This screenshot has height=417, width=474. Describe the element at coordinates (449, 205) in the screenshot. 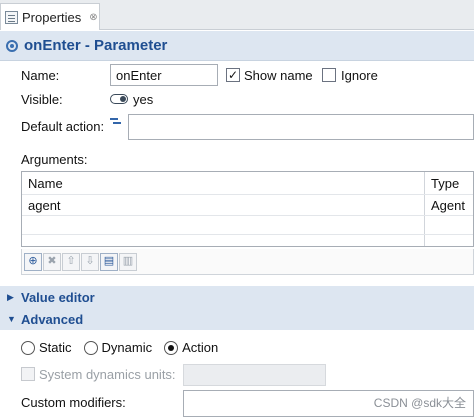

I see `table-cell-type: Agent` at that location.